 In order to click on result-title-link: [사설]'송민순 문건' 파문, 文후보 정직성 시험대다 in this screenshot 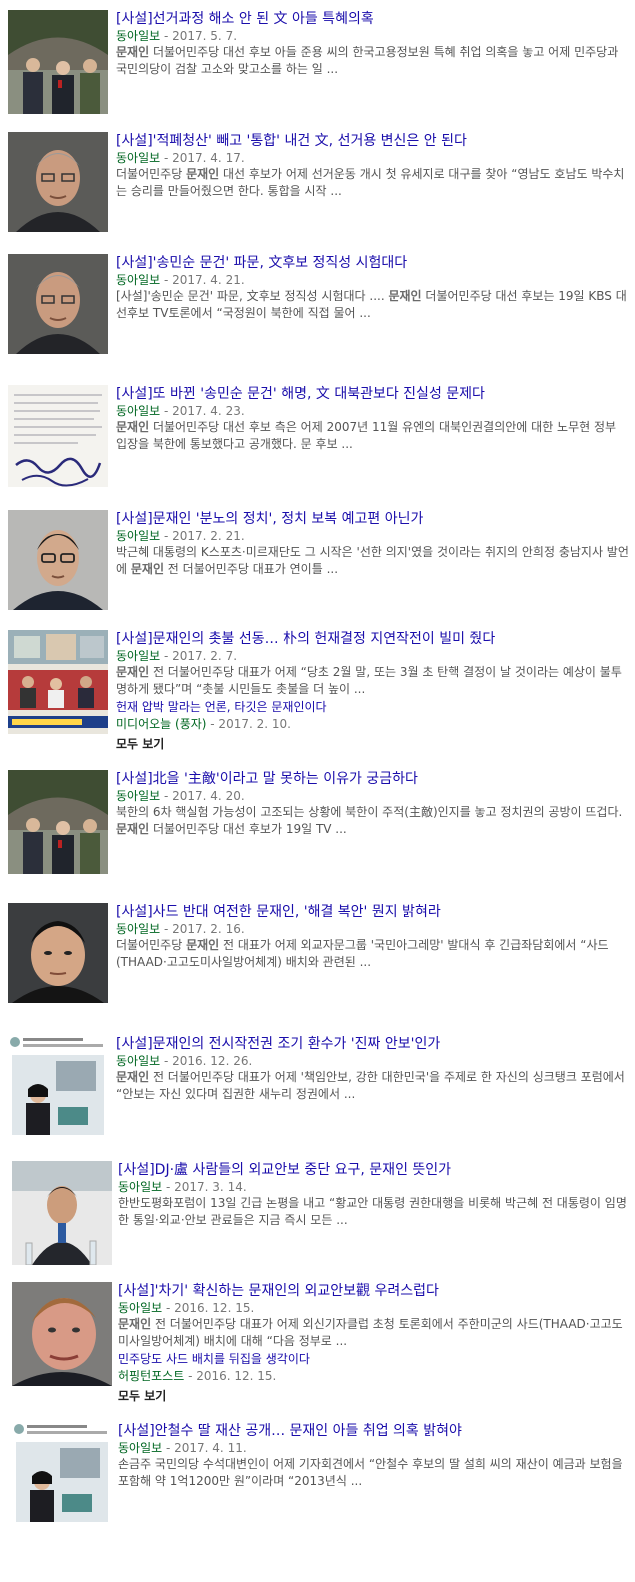, I will do `click(372, 263)`.